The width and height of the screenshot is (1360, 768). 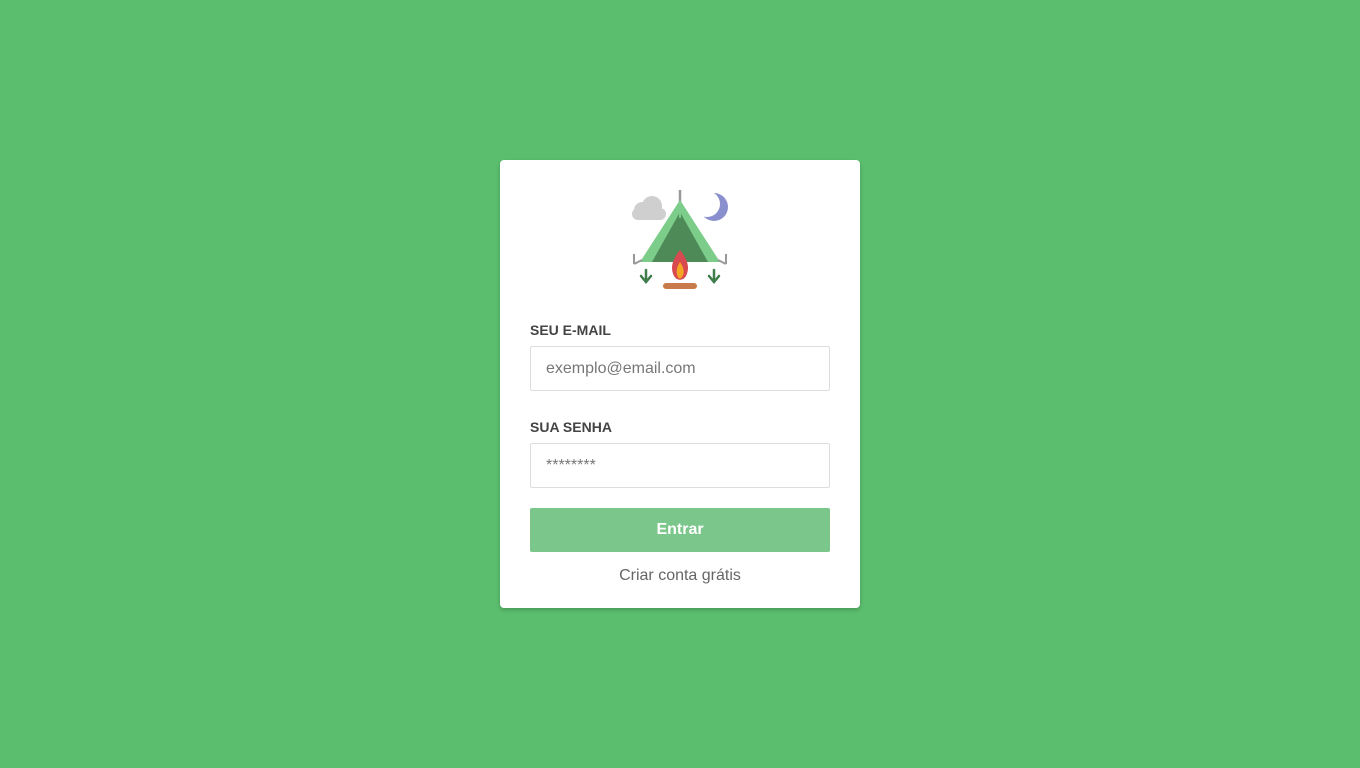 I want to click on password-field, so click(x=680, y=465).